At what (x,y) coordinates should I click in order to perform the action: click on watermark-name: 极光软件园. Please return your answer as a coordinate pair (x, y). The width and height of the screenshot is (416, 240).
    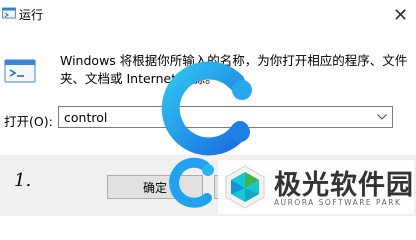
    Looking at the image, I should click on (344, 185).